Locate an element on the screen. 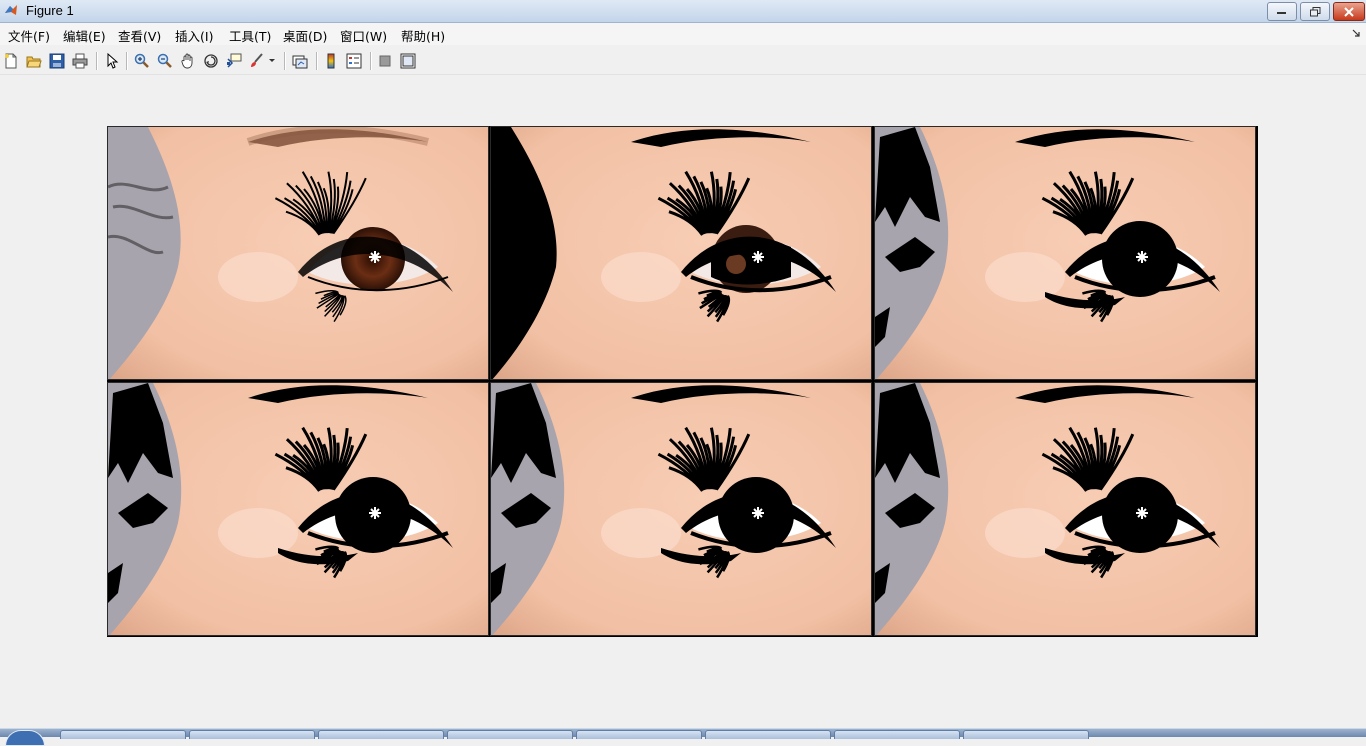  minimize-icon is located at coordinates (1281, 12).